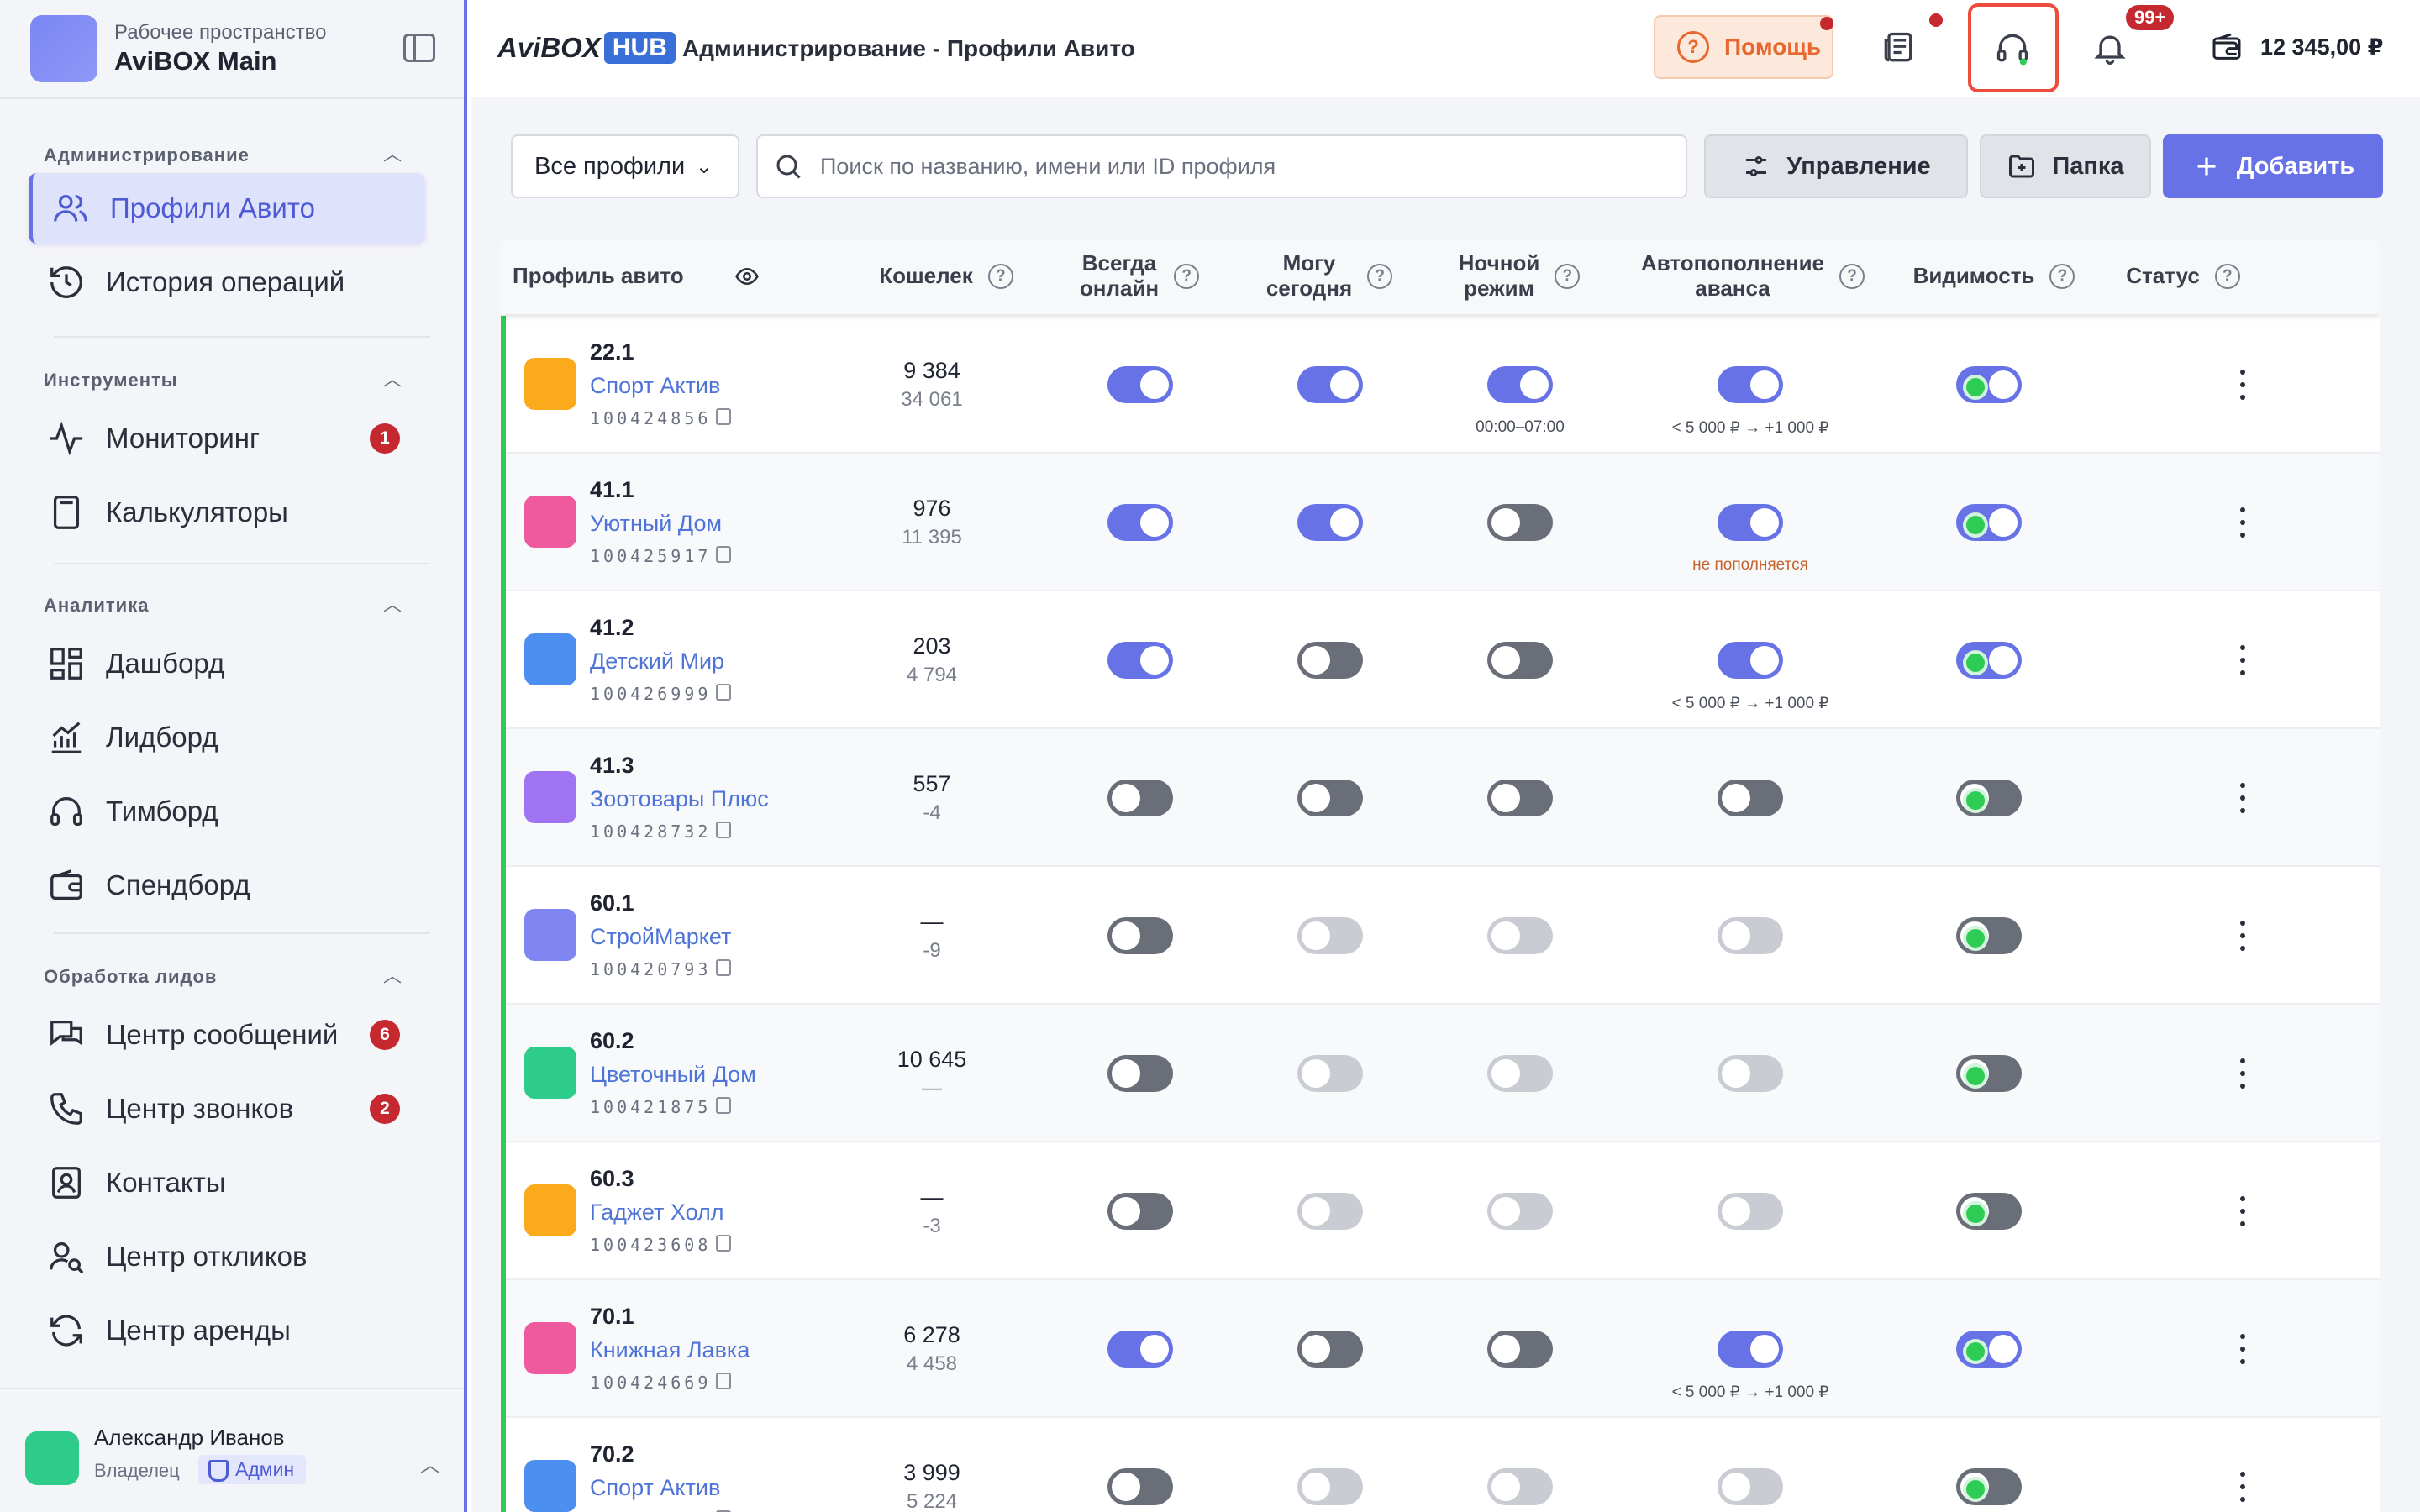 The height and width of the screenshot is (1512, 2420). What do you see at coordinates (227, 811) in the screenshot?
I see `sidebar-item: Тимборд` at bounding box center [227, 811].